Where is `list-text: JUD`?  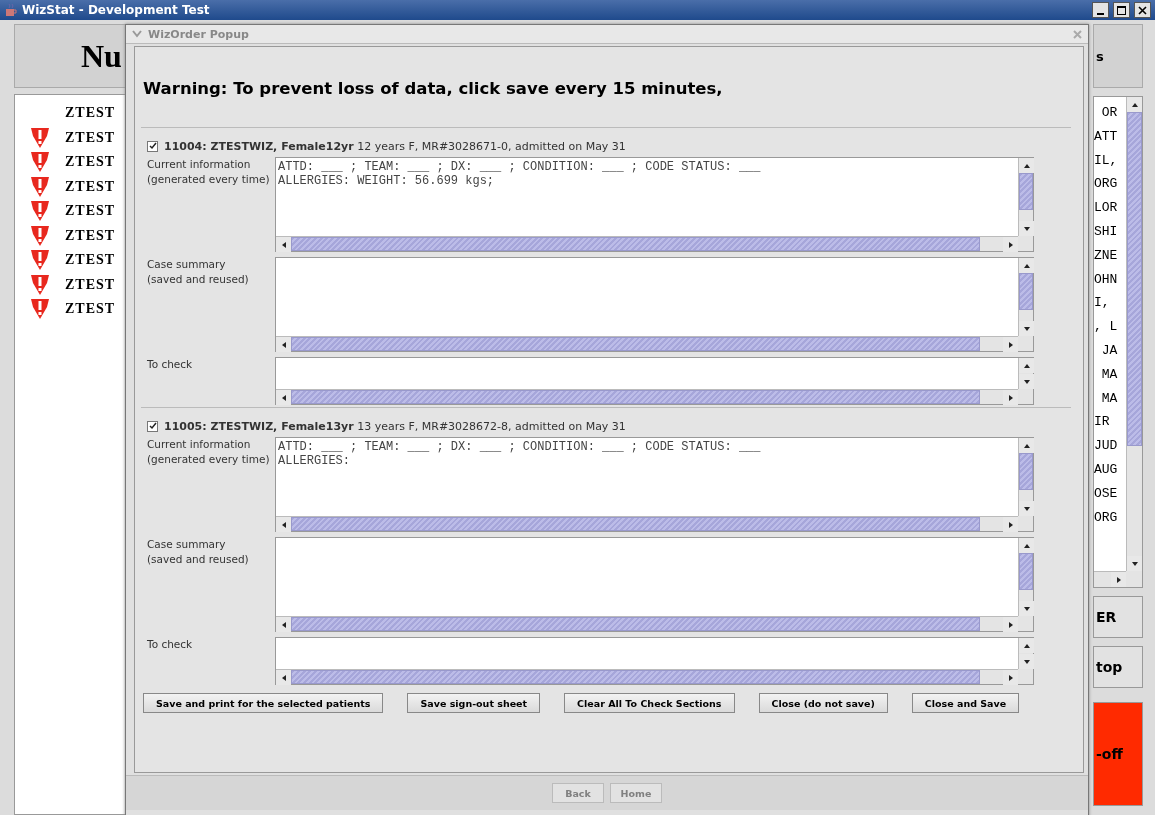 list-text: JUD is located at coordinates (1106, 447).